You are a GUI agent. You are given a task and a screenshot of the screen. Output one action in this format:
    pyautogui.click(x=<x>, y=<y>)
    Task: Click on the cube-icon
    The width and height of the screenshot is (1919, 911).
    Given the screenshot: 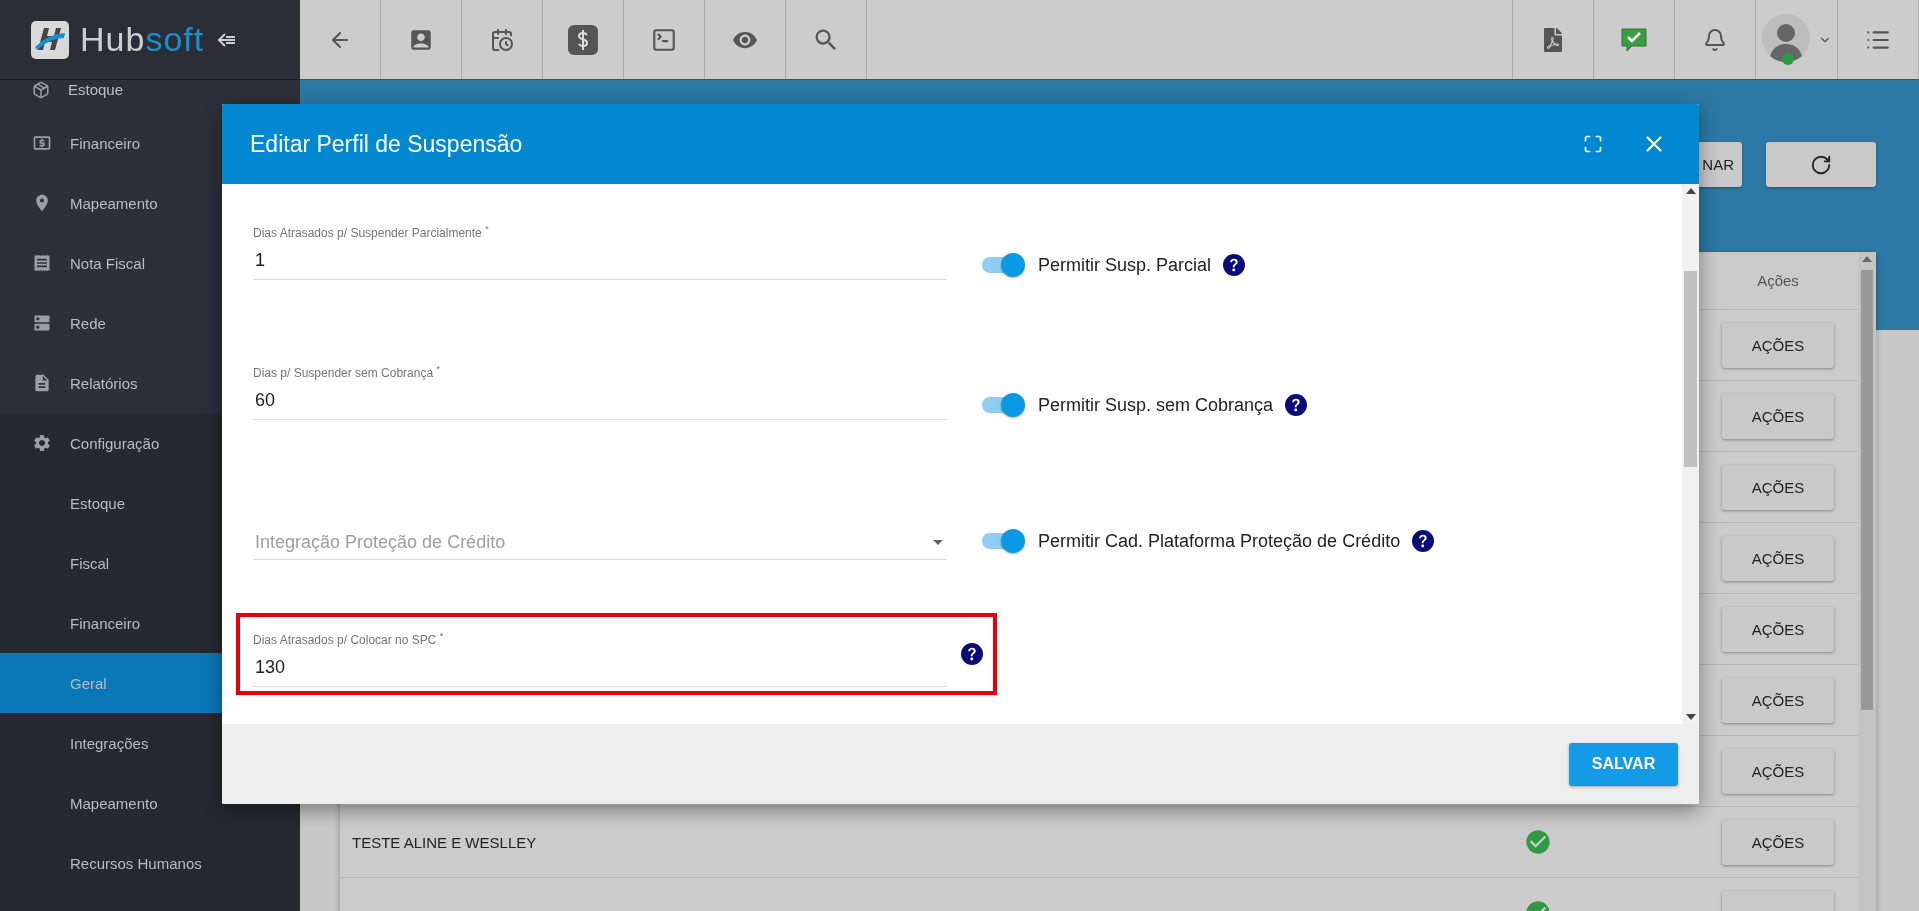 What is the action you would take?
    pyautogui.click(x=41, y=90)
    